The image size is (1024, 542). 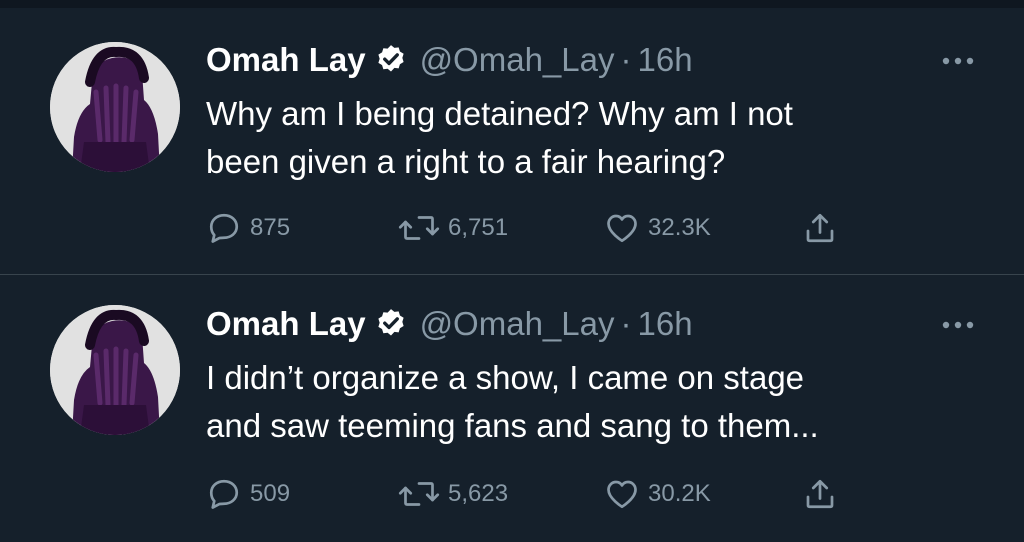 I want to click on reply-button: 509, so click(x=248, y=494).